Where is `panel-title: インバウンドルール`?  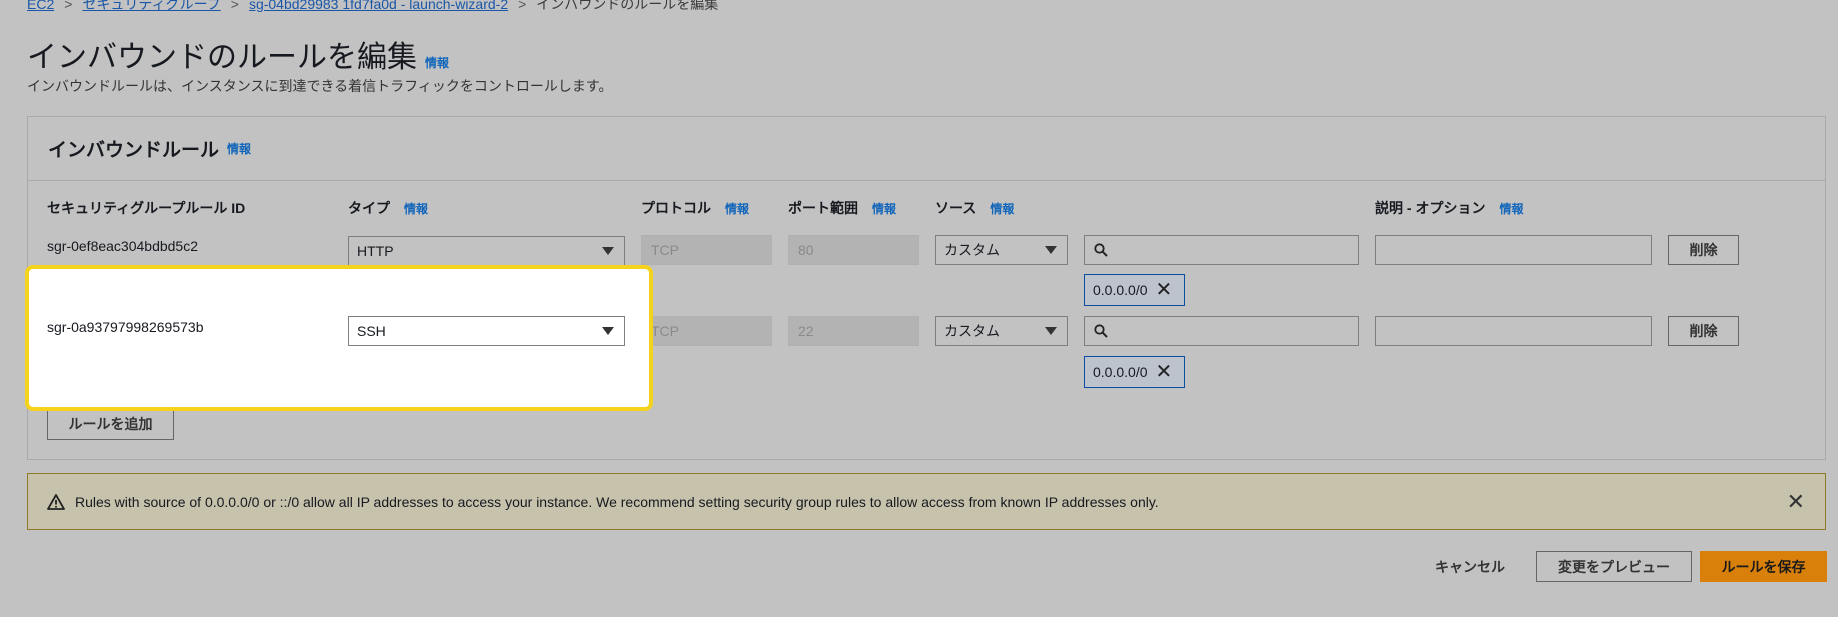
panel-title: インバウンドルール is located at coordinates (134, 150).